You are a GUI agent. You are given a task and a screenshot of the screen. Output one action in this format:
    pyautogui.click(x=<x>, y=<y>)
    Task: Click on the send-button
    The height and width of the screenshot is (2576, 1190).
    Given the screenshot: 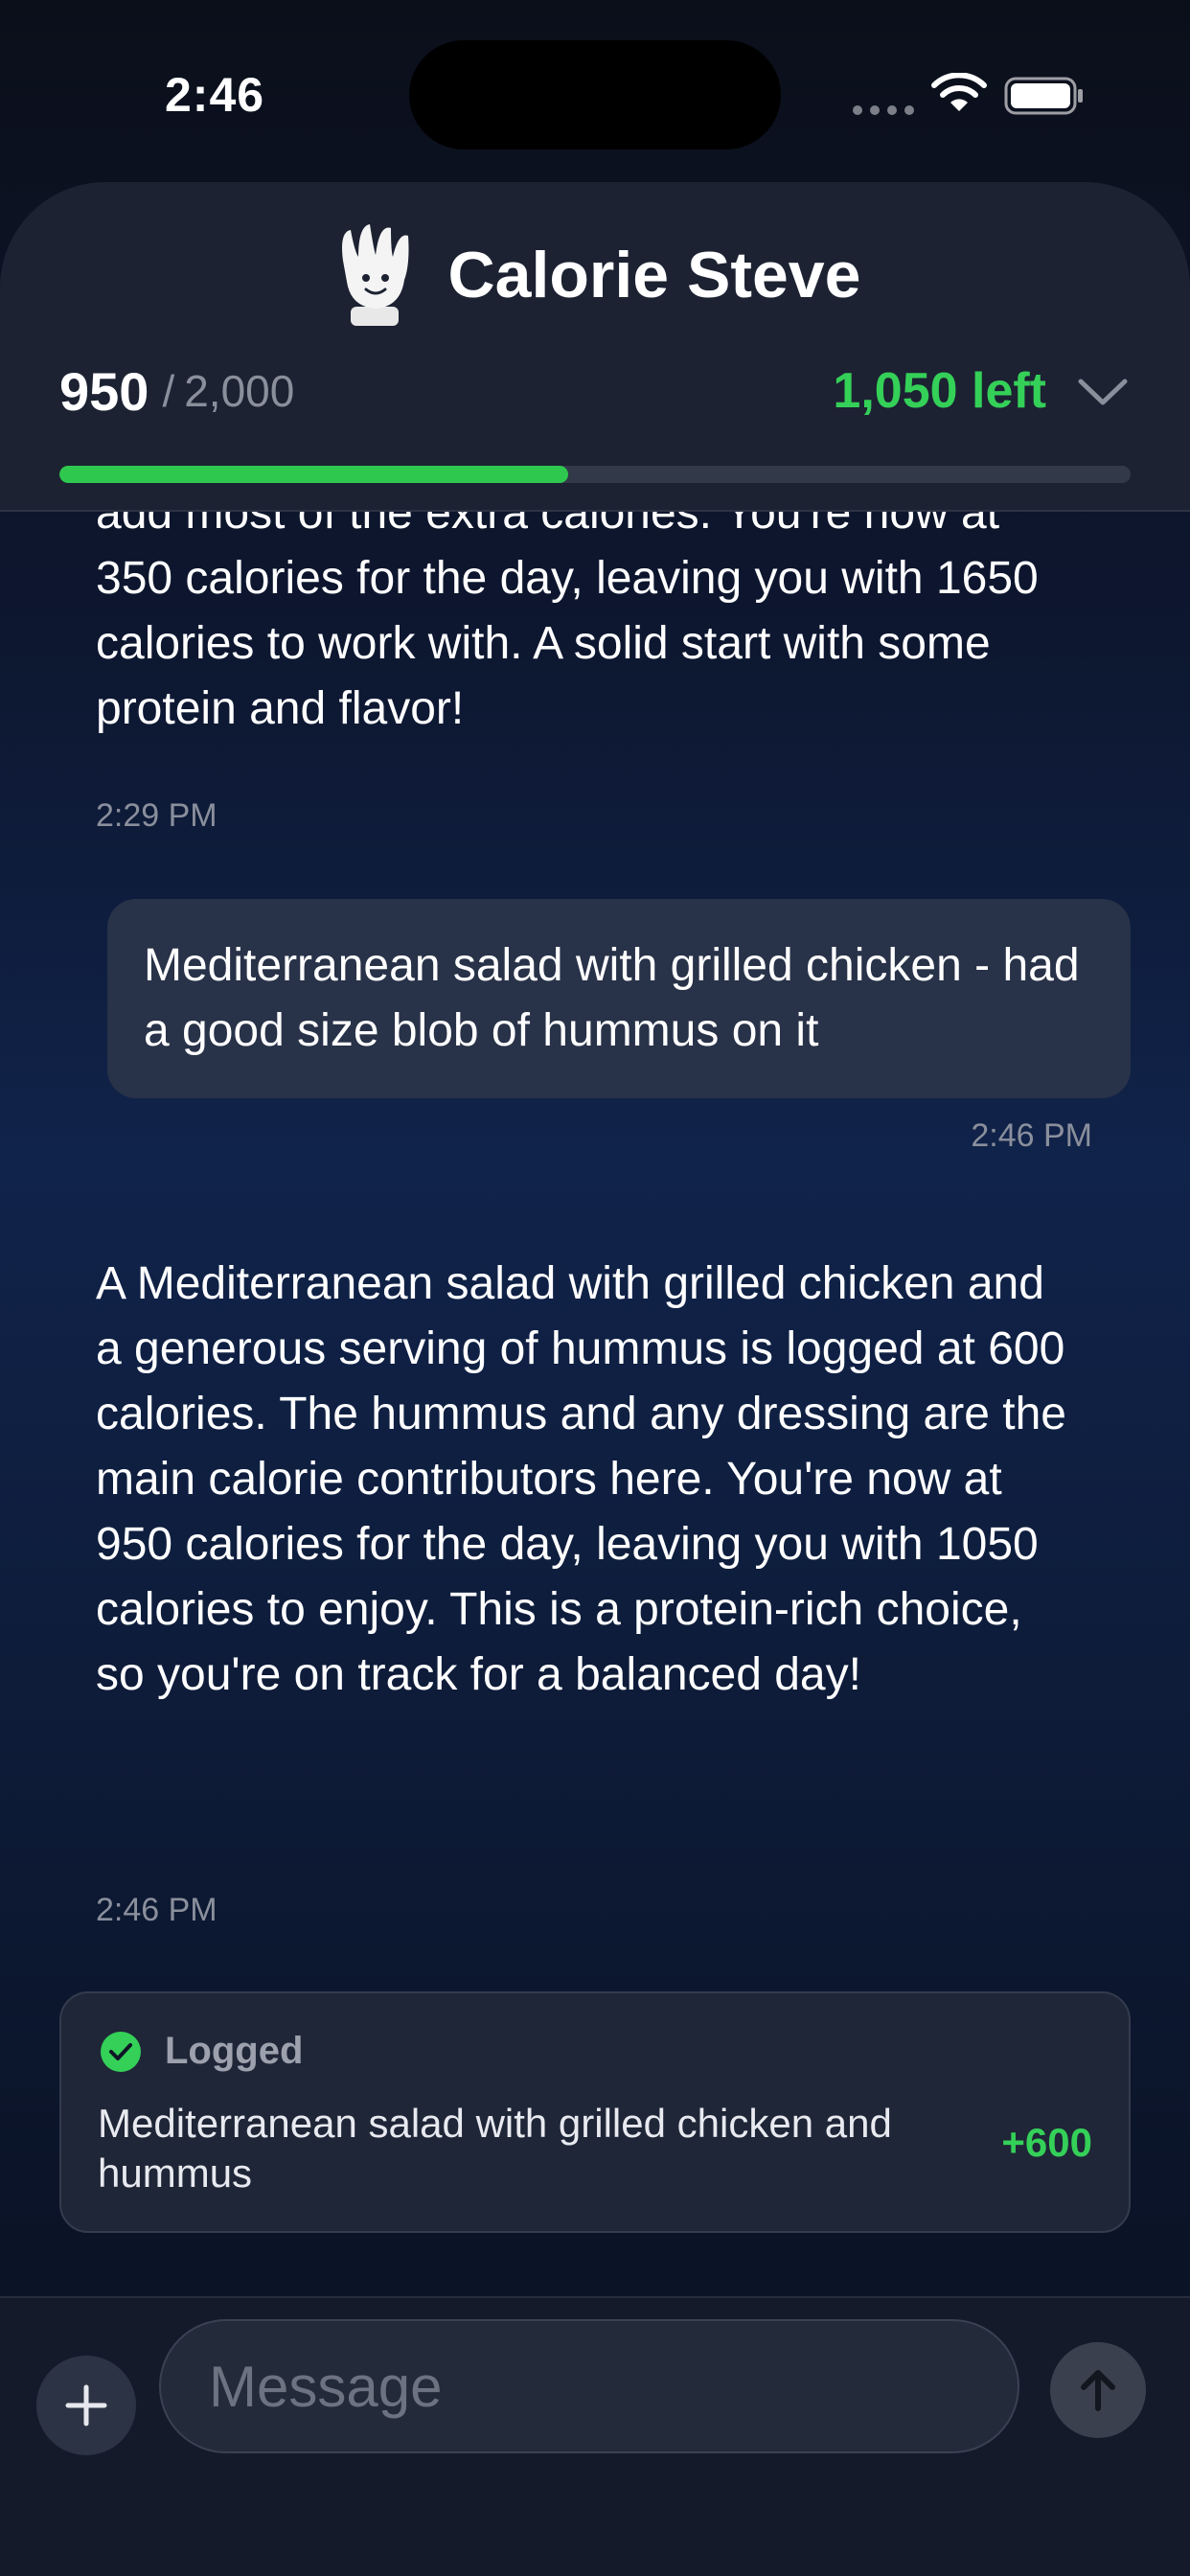 What is the action you would take?
    pyautogui.click(x=1098, y=2390)
    